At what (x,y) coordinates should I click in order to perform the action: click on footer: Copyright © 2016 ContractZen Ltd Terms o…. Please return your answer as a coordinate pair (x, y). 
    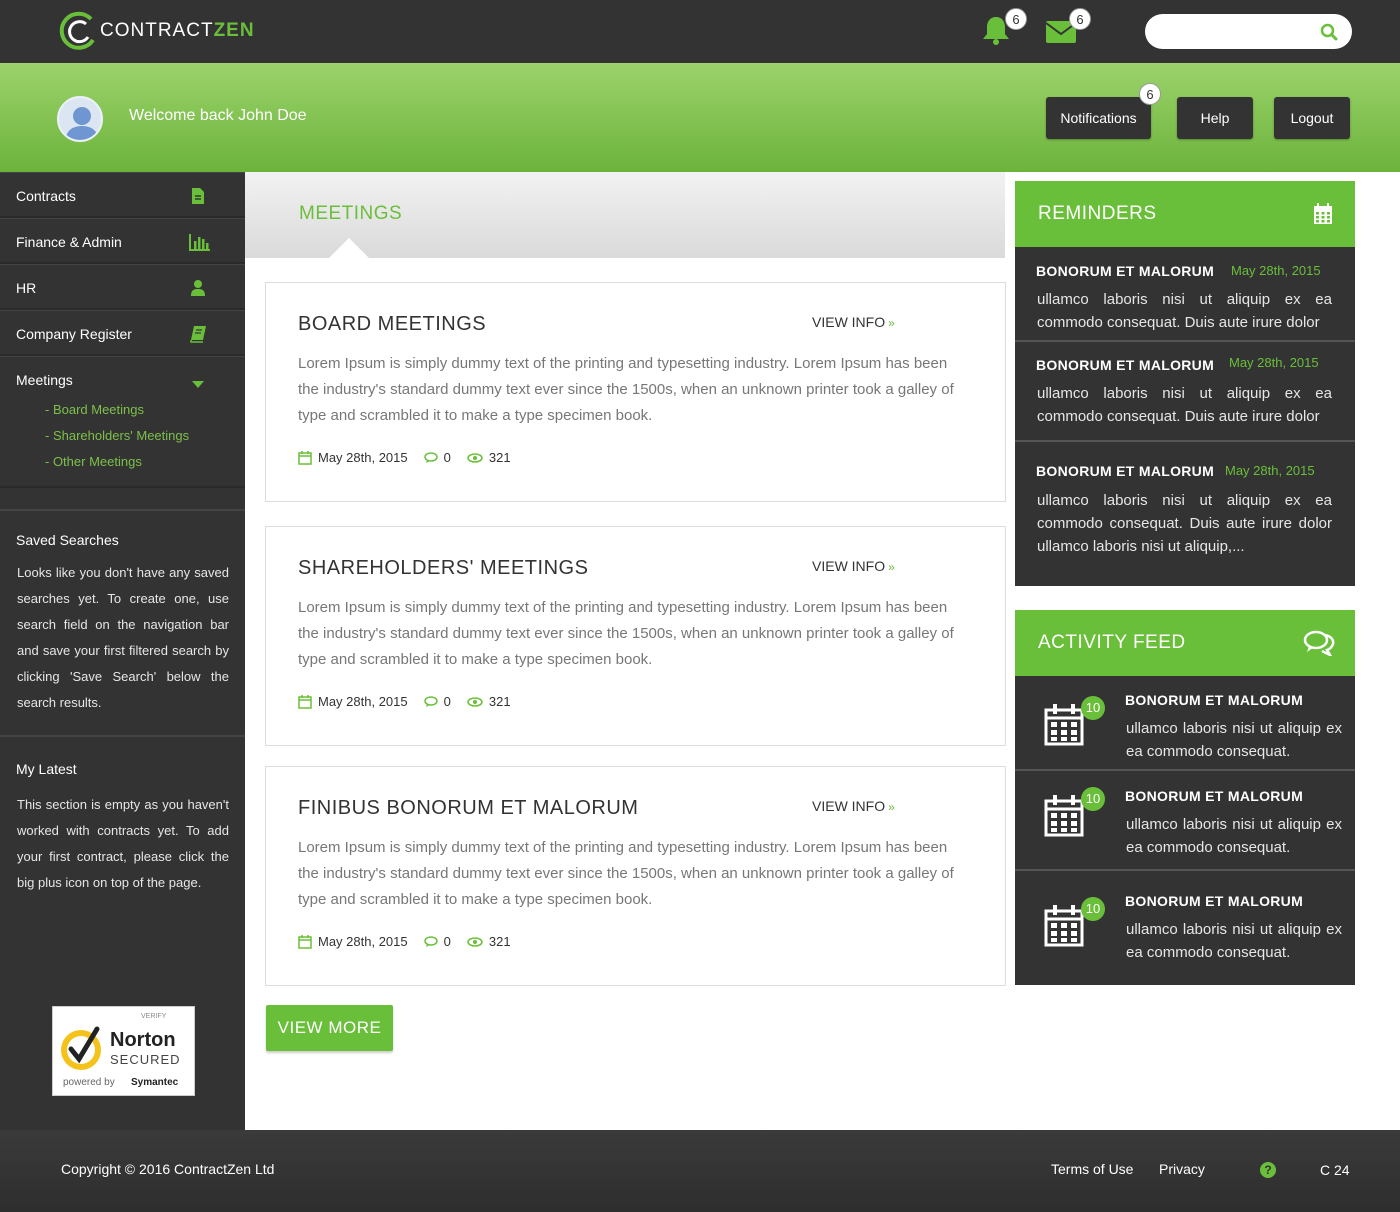
    Looking at the image, I should click on (700, 1171).